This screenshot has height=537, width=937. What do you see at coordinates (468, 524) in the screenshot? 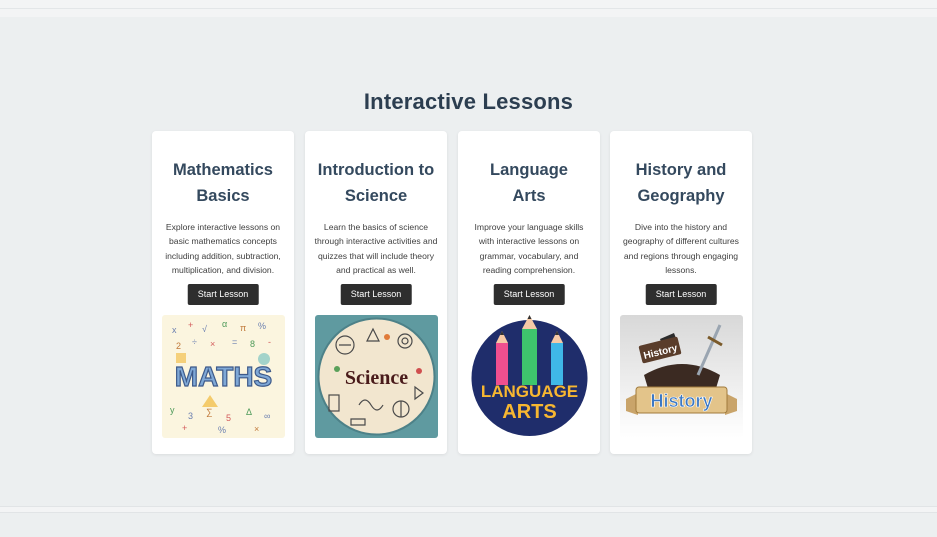
I see `bottom-strip` at bounding box center [468, 524].